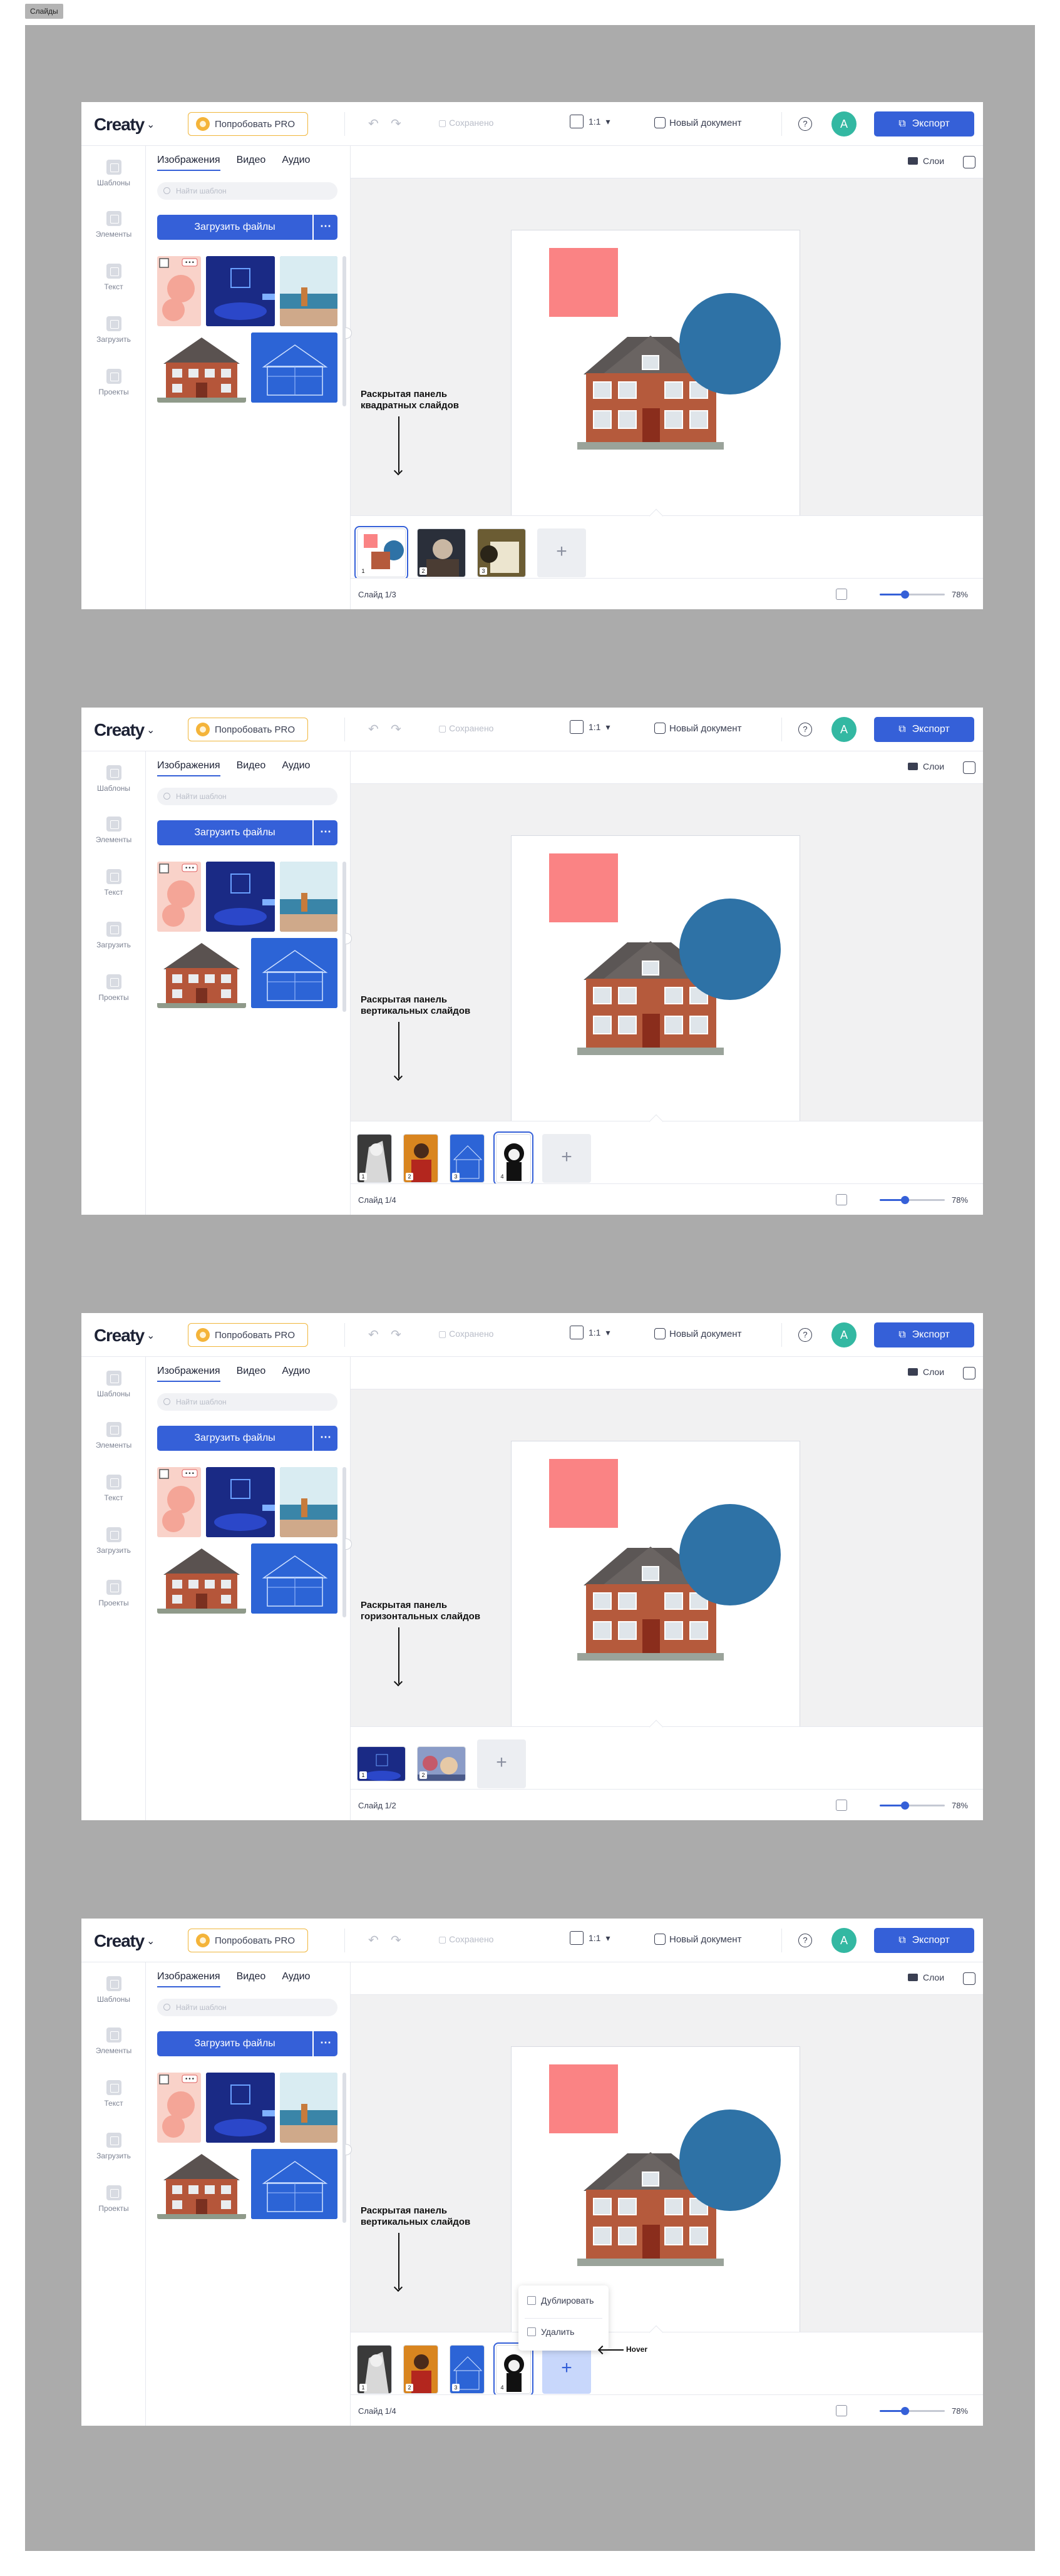 The image size is (1060, 2576). What do you see at coordinates (247, 1402) in the screenshot?
I see `search-input: Найти шаблон` at bounding box center [247, 1402].